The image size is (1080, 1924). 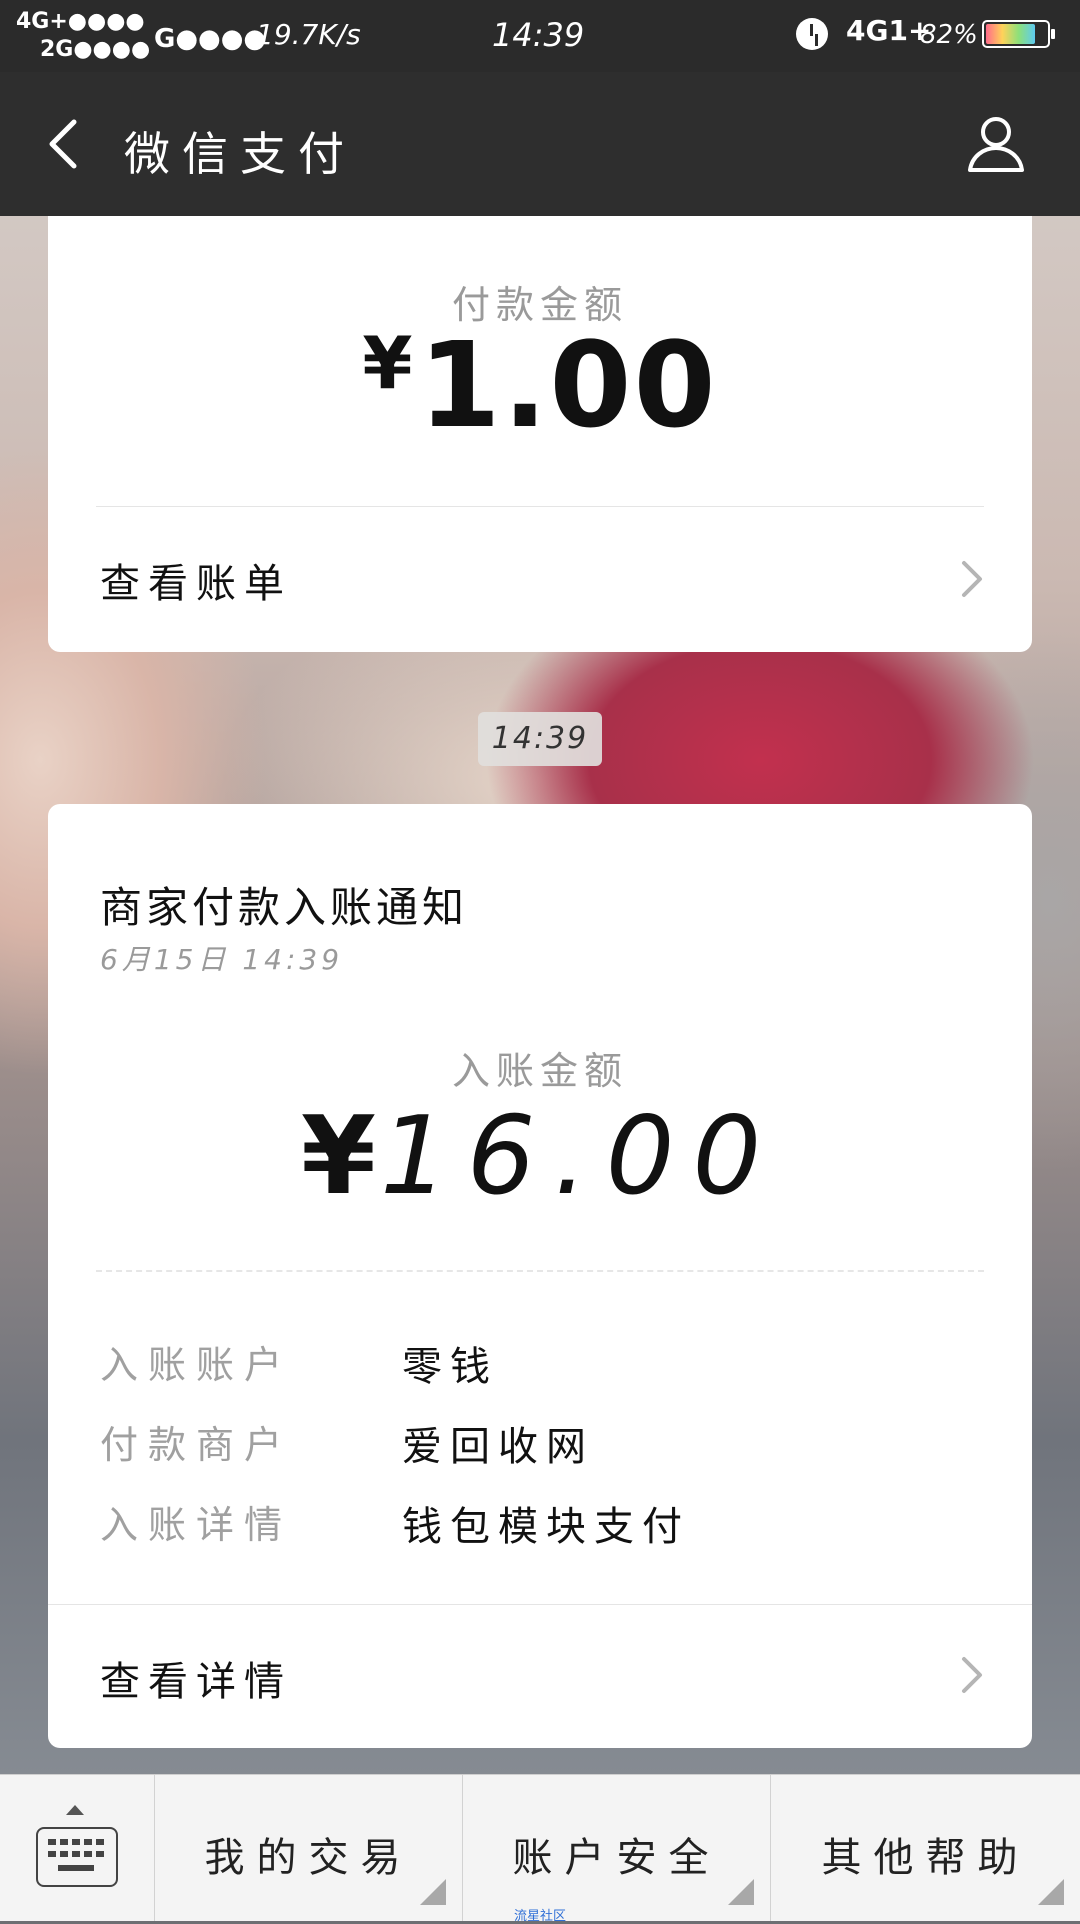 I want to click on chevron-left-icon, so click(x=68, y=144).